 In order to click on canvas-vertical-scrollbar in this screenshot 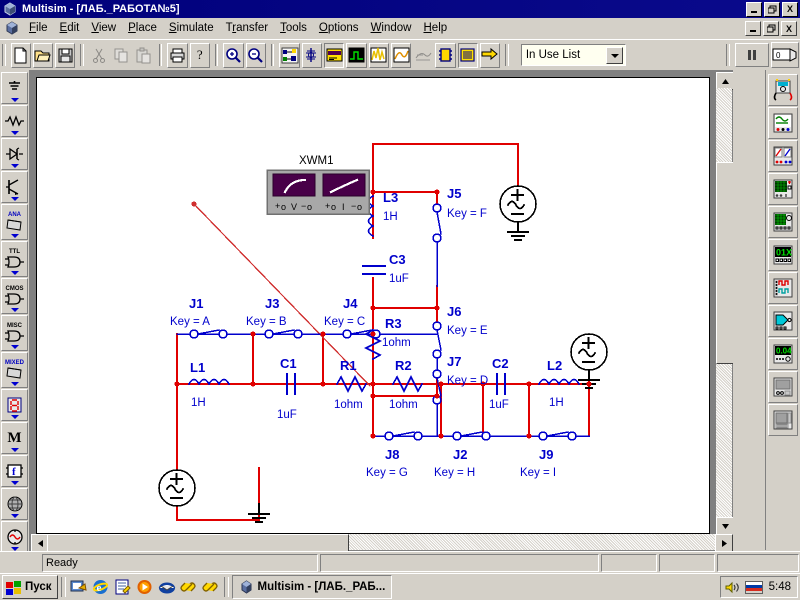, I will do `click(724, 303)`.